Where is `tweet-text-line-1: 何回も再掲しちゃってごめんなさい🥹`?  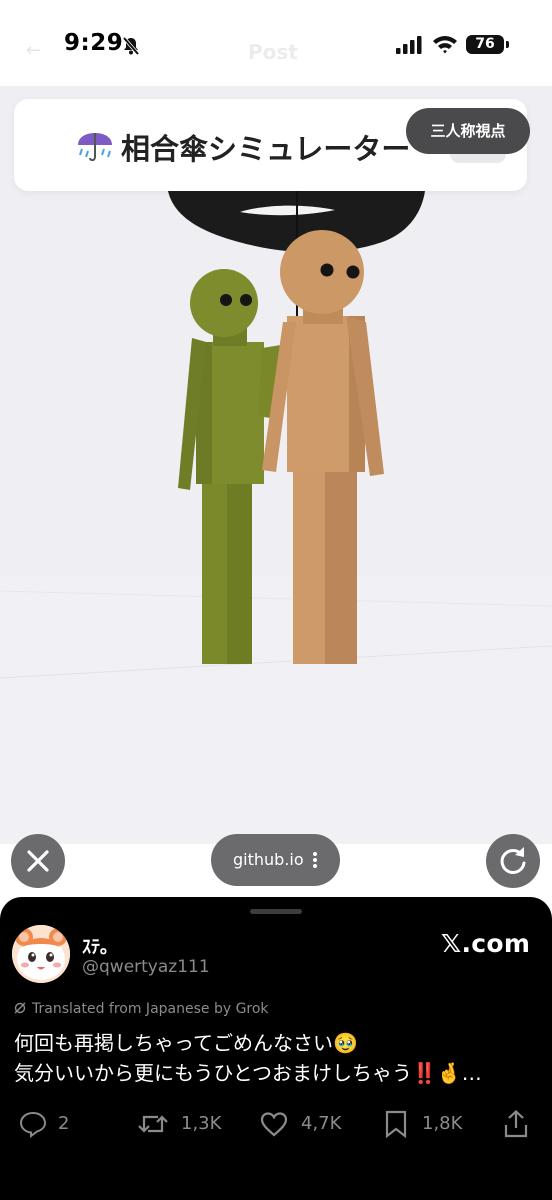
tweet-text-line-1: 何回も再掲しちゃってごめんなさい🥹 is located at coordinates (186, 1043).